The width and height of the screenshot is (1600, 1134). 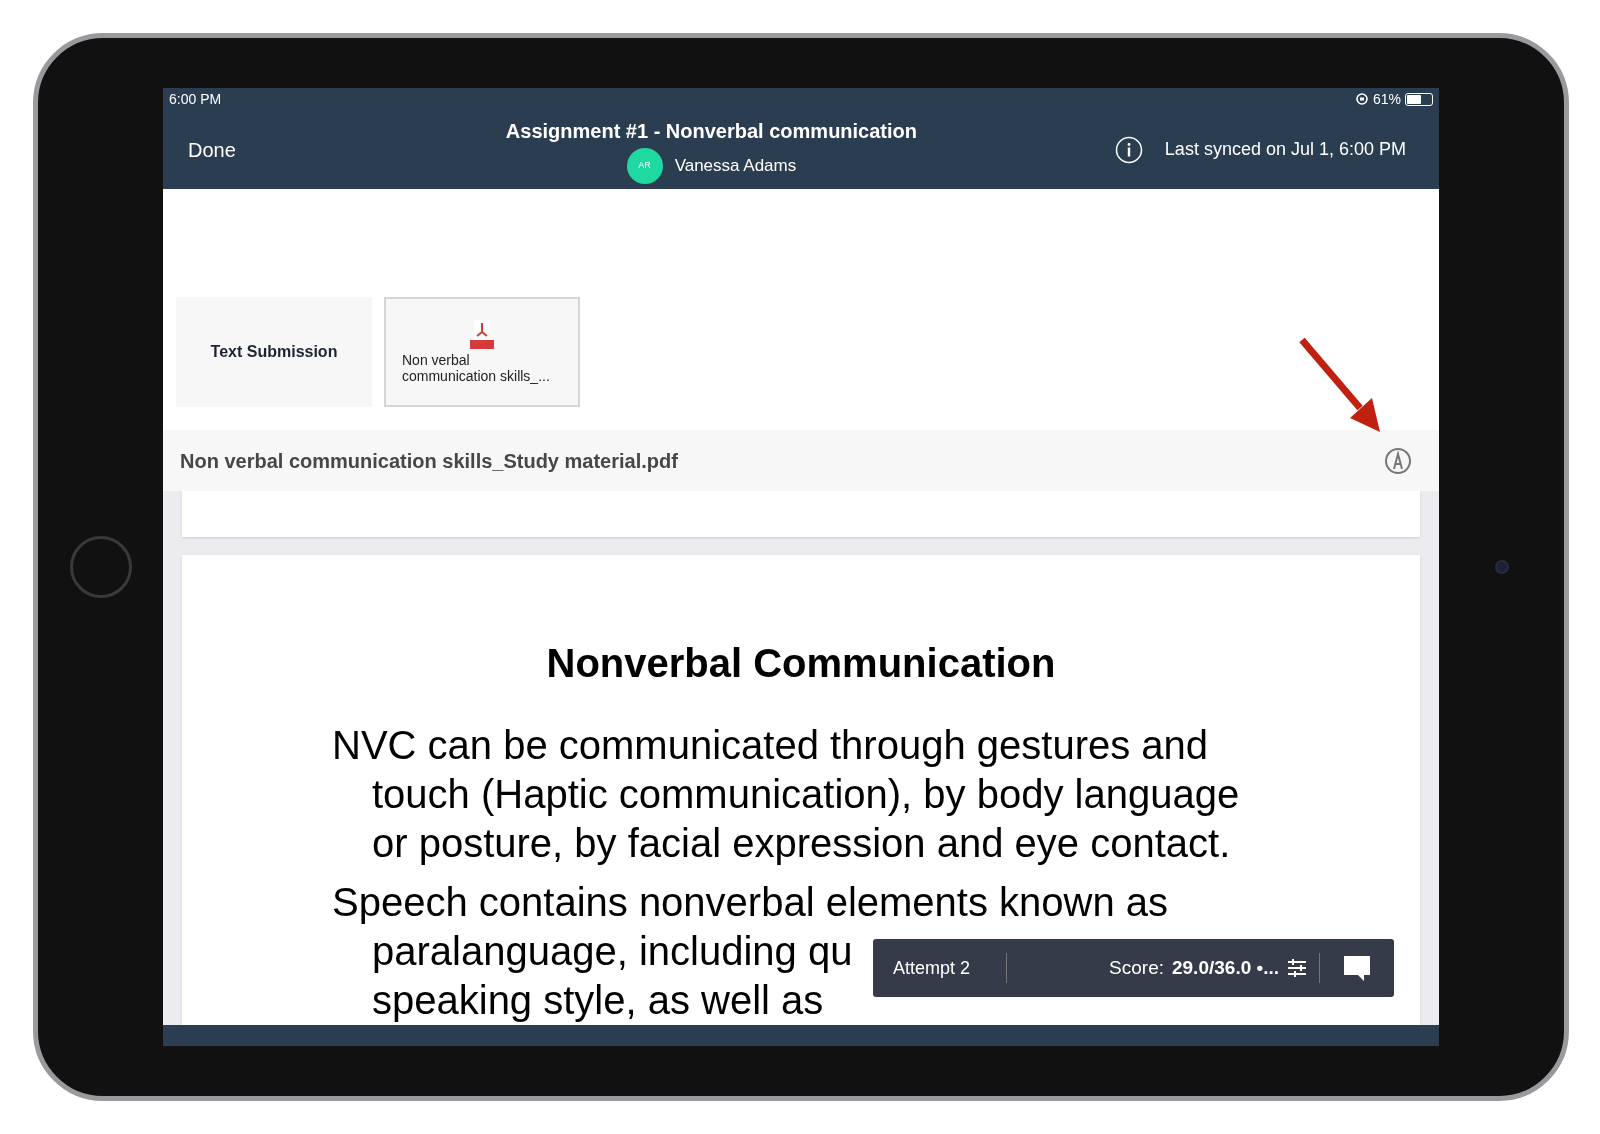 I want to click on student-name: Vanessa Adams, so click(x=735, y=165).